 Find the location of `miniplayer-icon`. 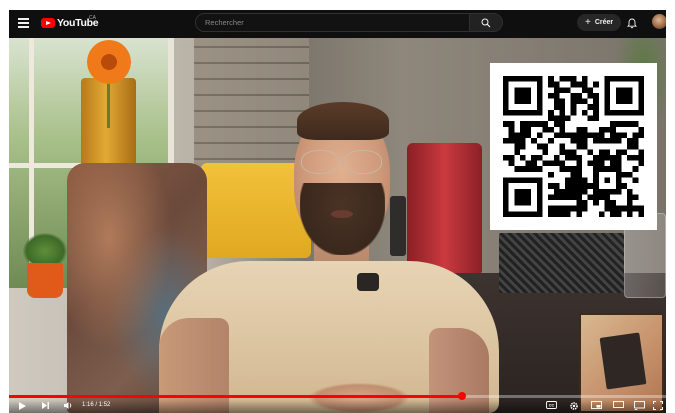

miniplayer-icon is located at coordinates (596, 405).